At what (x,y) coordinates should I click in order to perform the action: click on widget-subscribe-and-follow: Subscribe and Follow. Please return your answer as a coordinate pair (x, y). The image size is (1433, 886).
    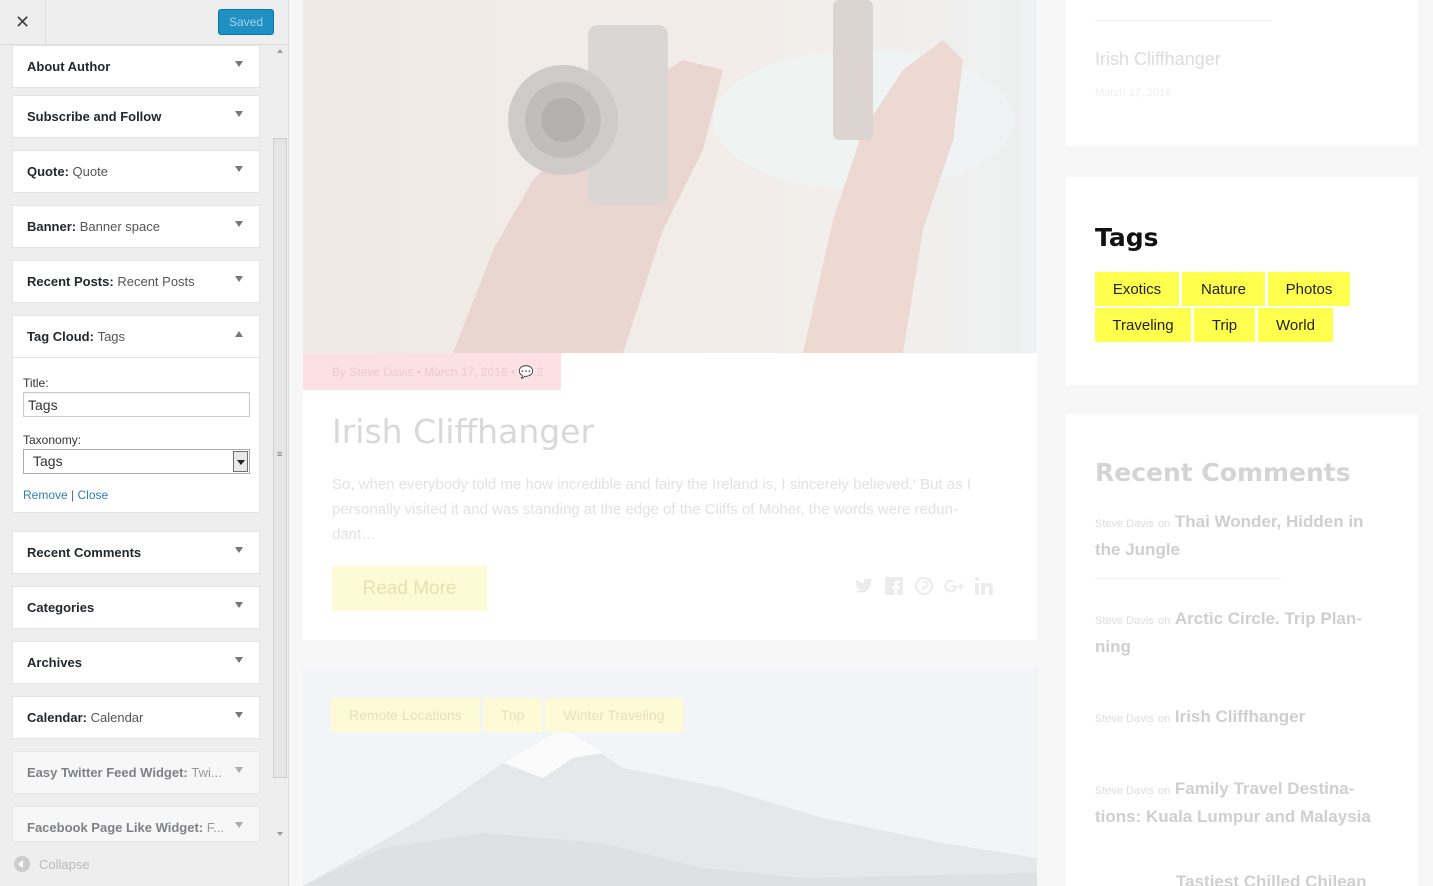
    Looking at the image, I should click on (136, 116).